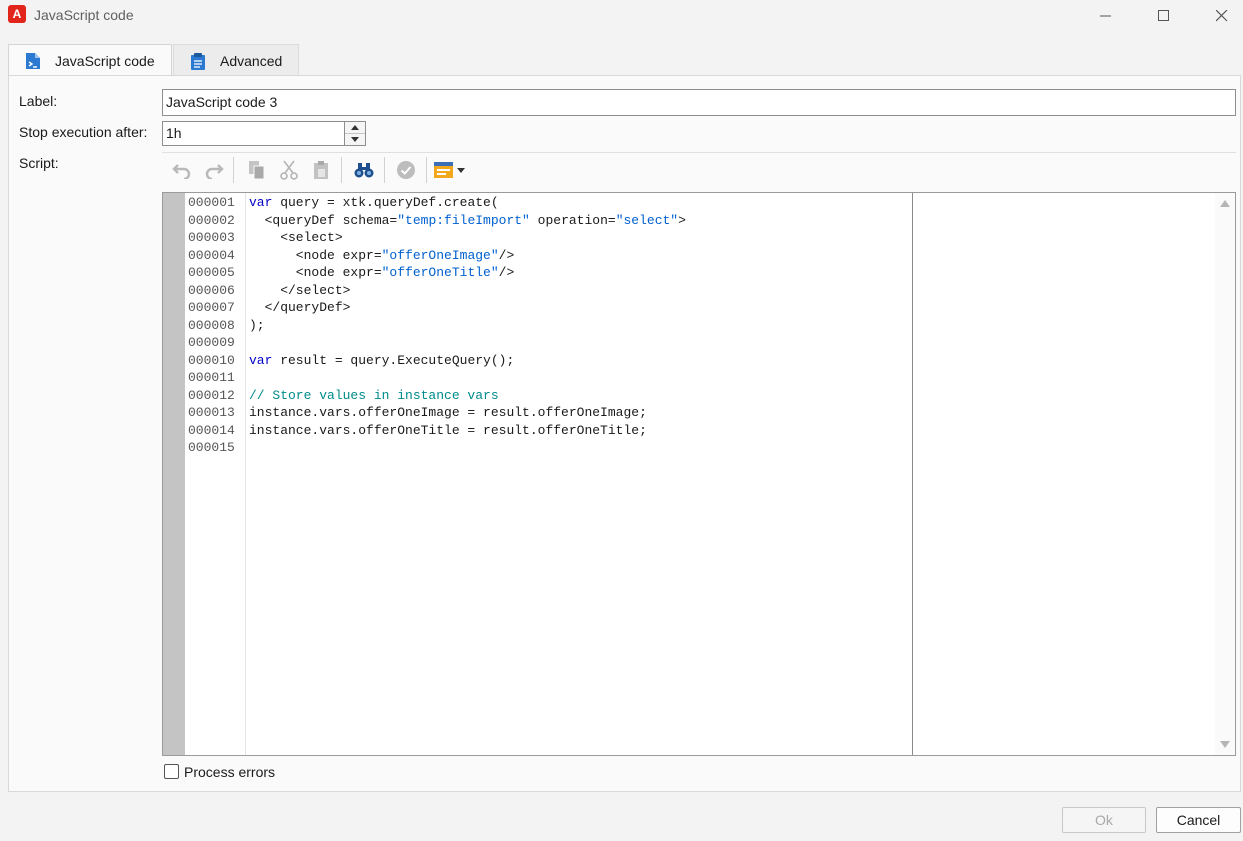 The width and height of the screenshot is (1243, 841). I want to click on copy-icon, so click(257, 170).